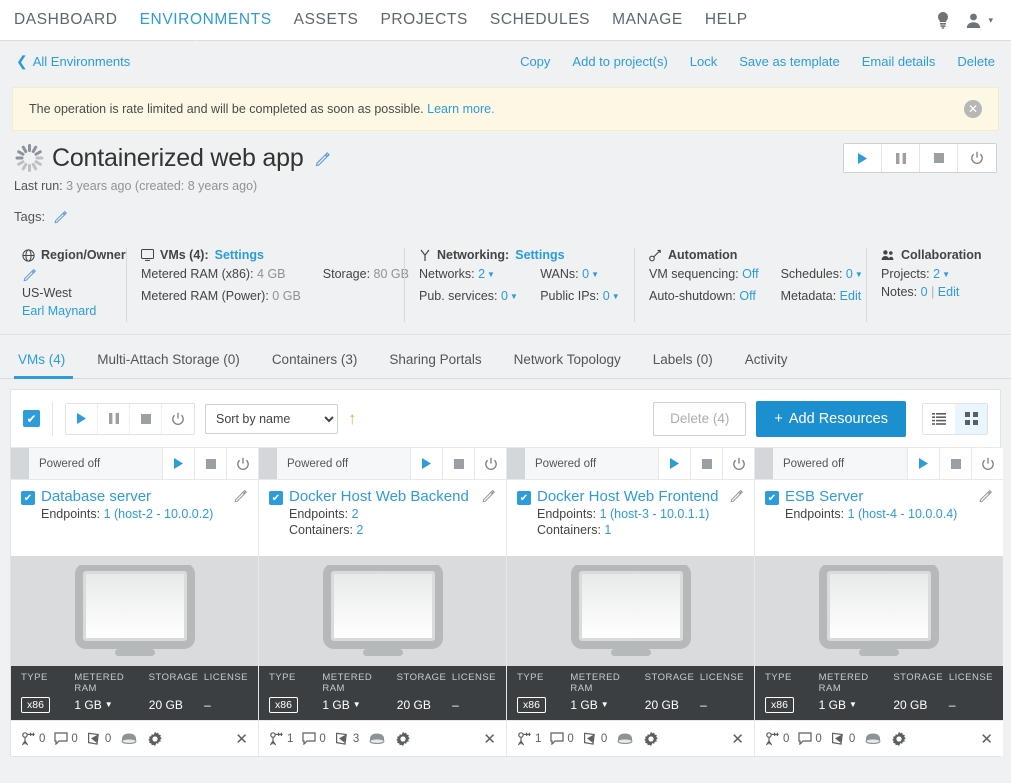 The height and width of the screenshot is (783, 1011). What do you see at coordinates (941, 274) in the screenshot?
I see `projects-dropdown: 2 ▼` at bounding box center [941, 274].